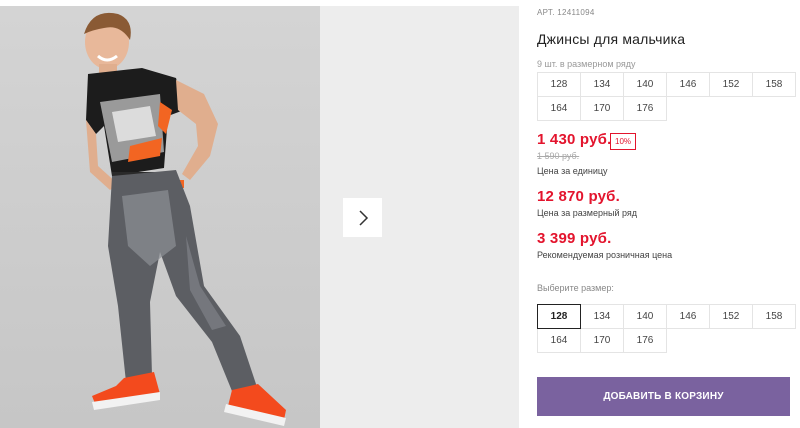 The image size is (800, 428). What do you see at coordinates (574, 238) in the screenshot?
I see `retail-price: 3 399 руб.` at bounding box center [574, 238].